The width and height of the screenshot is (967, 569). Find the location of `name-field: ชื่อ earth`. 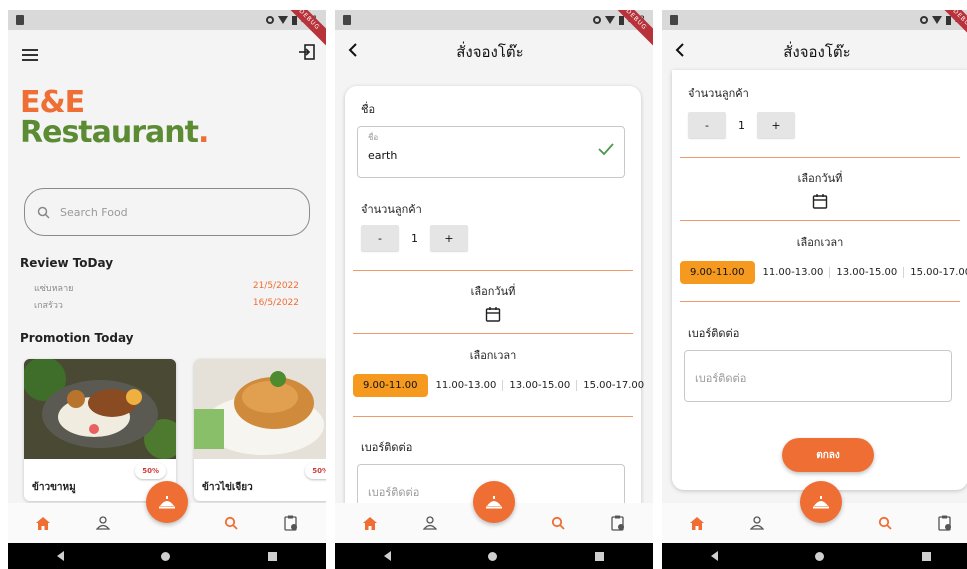

name-field: ชื่อ earth is located at coordinates (491, 152).